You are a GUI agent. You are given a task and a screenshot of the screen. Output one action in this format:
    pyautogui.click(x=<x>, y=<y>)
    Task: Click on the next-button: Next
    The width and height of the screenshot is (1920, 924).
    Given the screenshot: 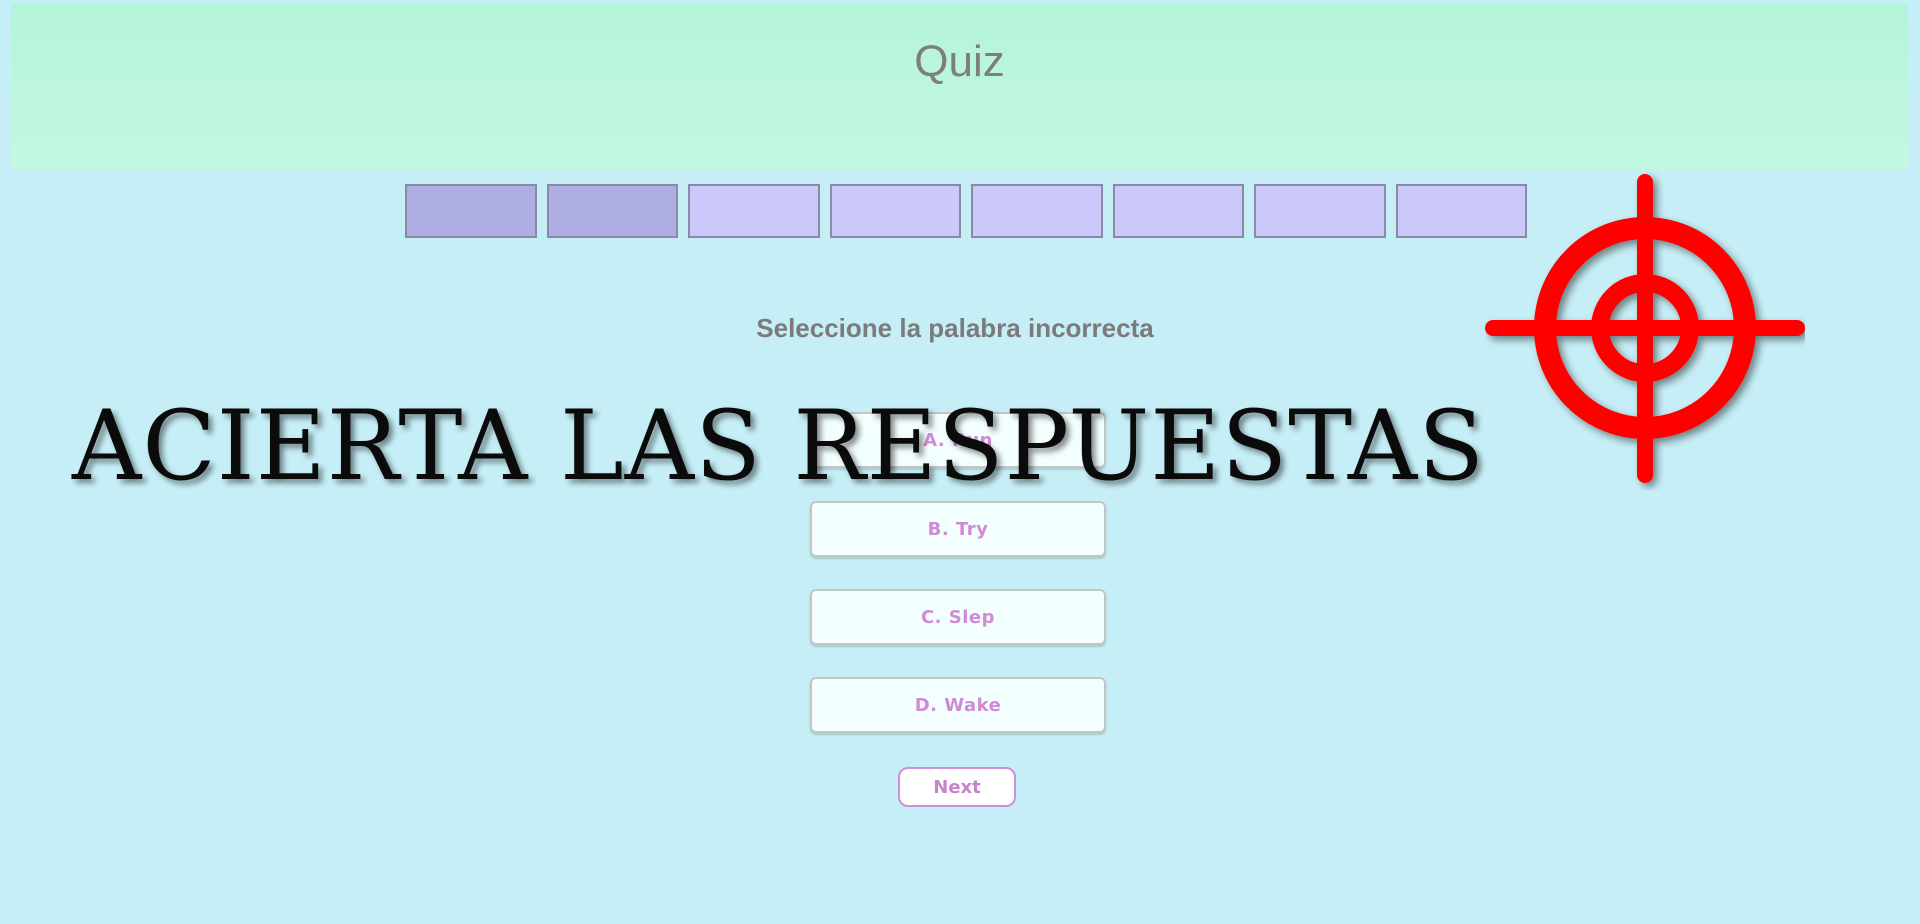 What is the action you would take?
    pyautogui.click(x=957, y=787)
    